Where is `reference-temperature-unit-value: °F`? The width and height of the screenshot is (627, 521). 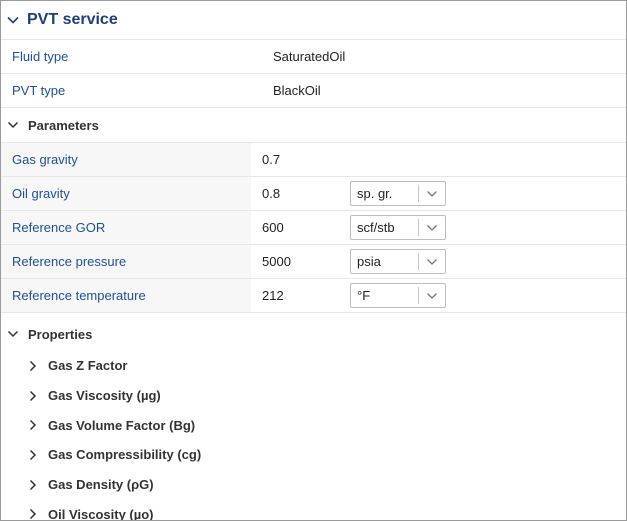 reference-temperature-unit-value: °F is located at coordinates (364, 295).